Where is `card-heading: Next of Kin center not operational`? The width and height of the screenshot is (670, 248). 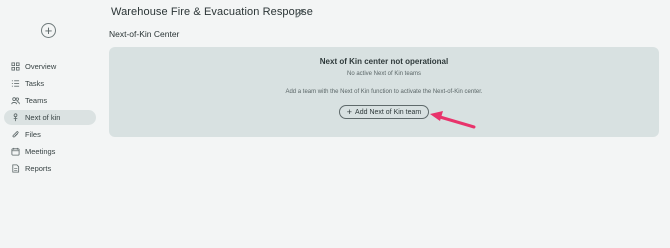 card-heading: Next of Kin center not operational is located at coordinates (384, 61).